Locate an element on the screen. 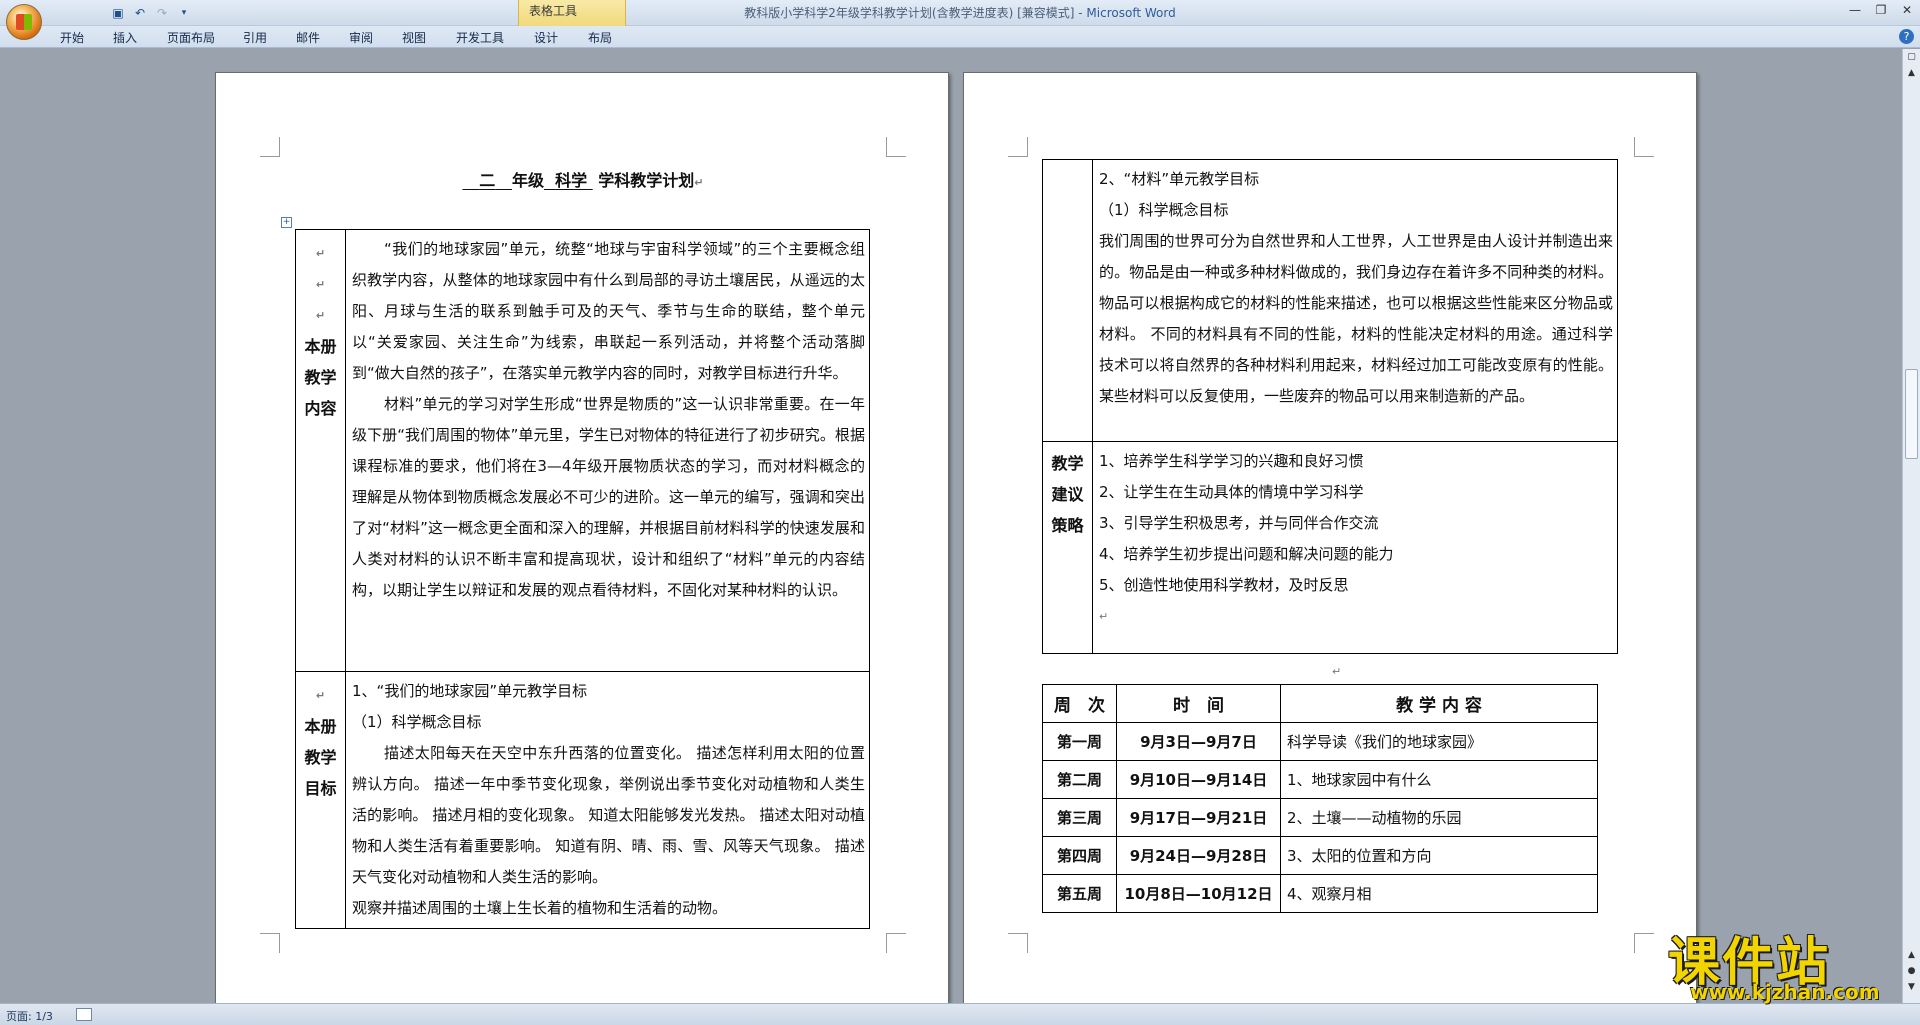 Image resolution: width=1920 pixels, height=1025 pixels. ribbon-tab-bar: 开始 插入 页面布局 引用 邮件 审阅 视图 开发工具 设计 布局 ? is located at coordinates (960, 37).